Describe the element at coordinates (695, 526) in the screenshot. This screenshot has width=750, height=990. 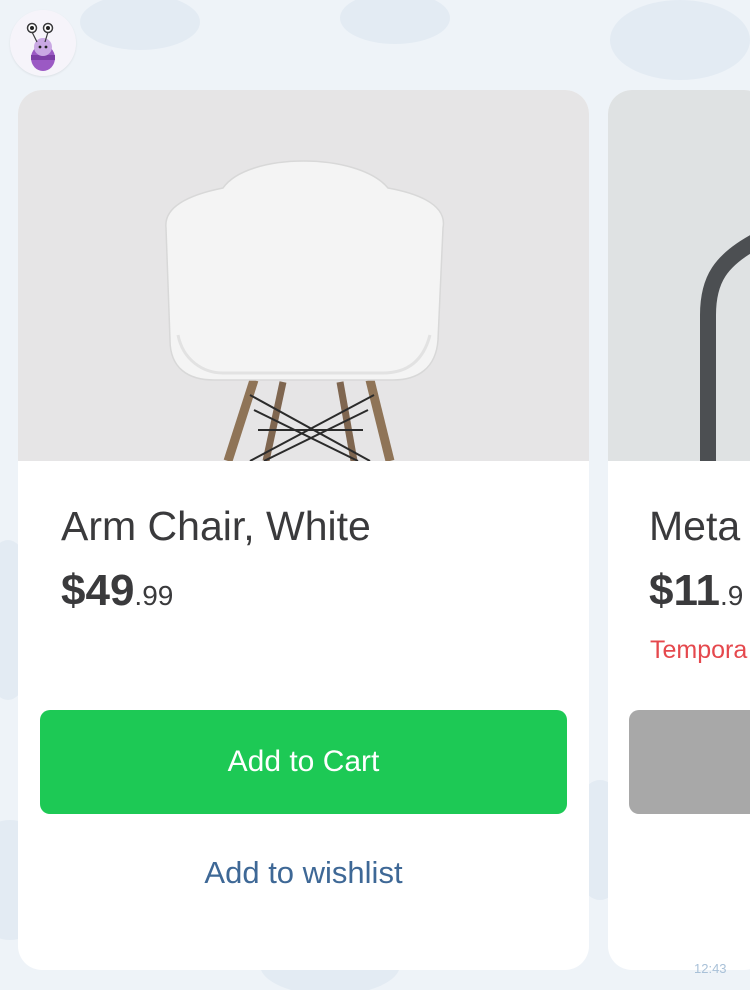
I see `product-title: Meta` at that location.